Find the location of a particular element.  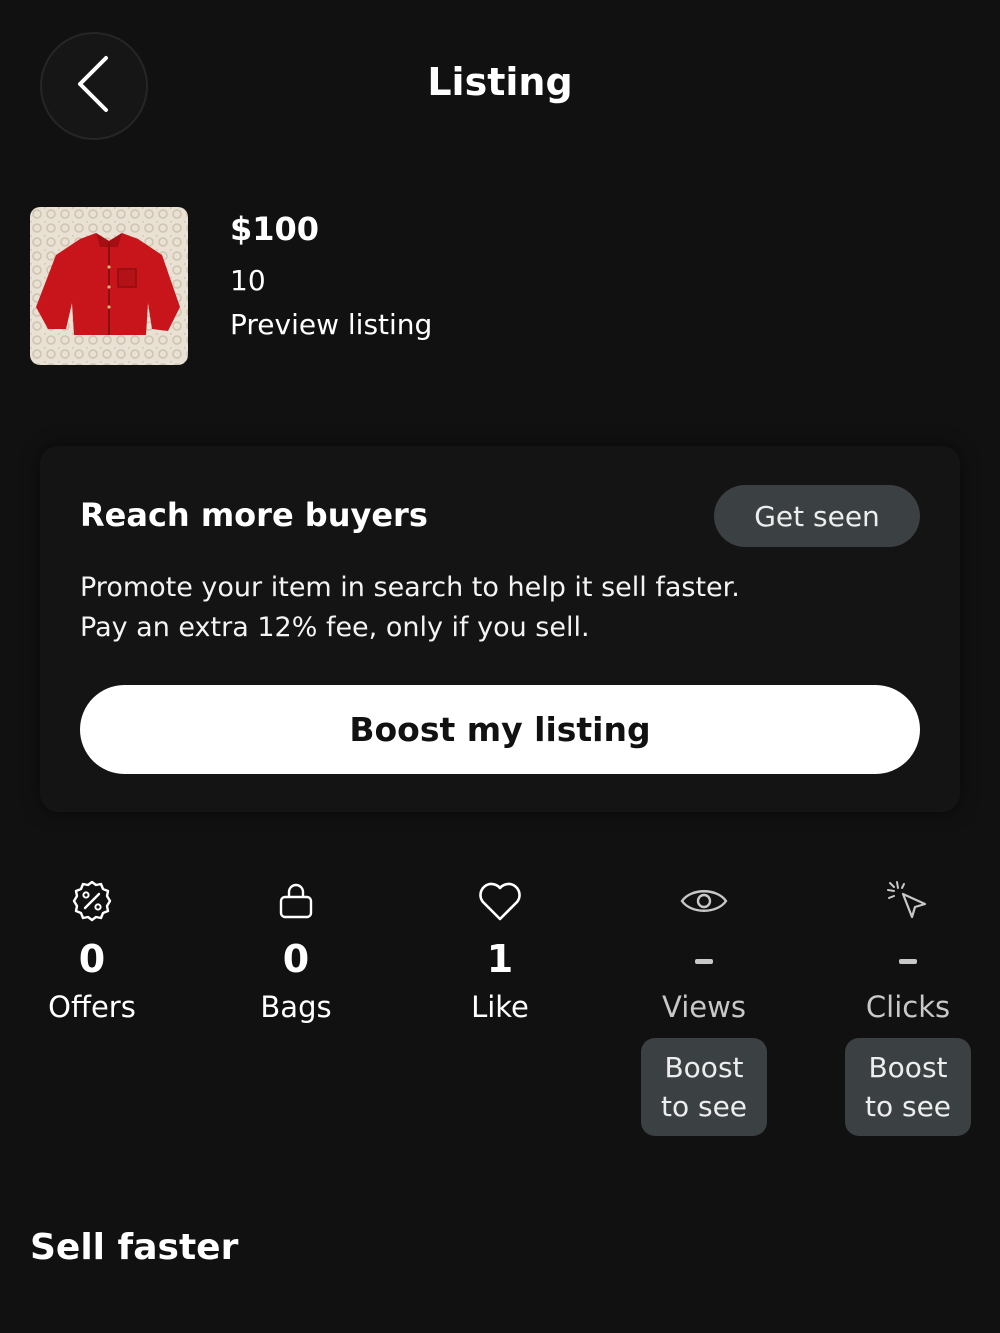

views-boost-to-see: Boost to see is located at coordinates (704, 1087).